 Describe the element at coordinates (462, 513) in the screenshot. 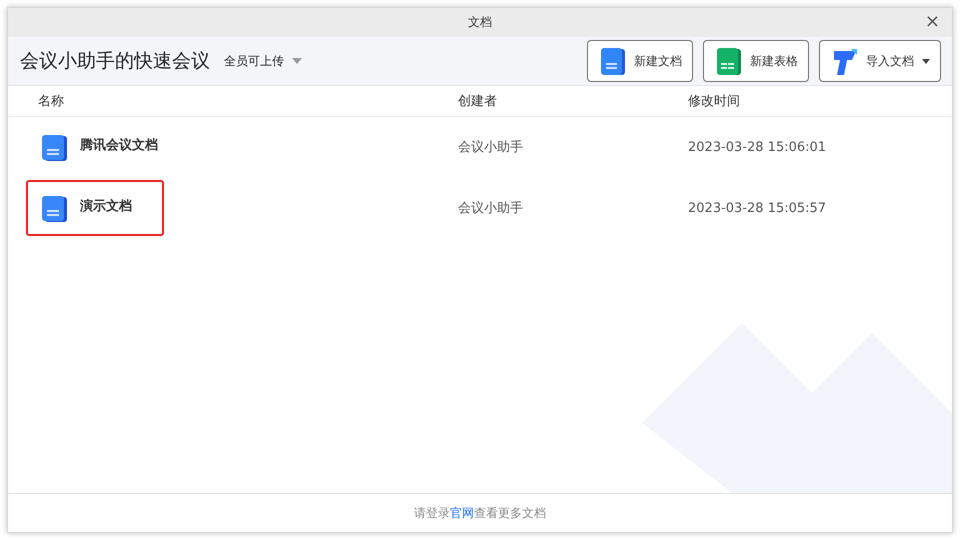

I see `website-link: 官网` at that location.